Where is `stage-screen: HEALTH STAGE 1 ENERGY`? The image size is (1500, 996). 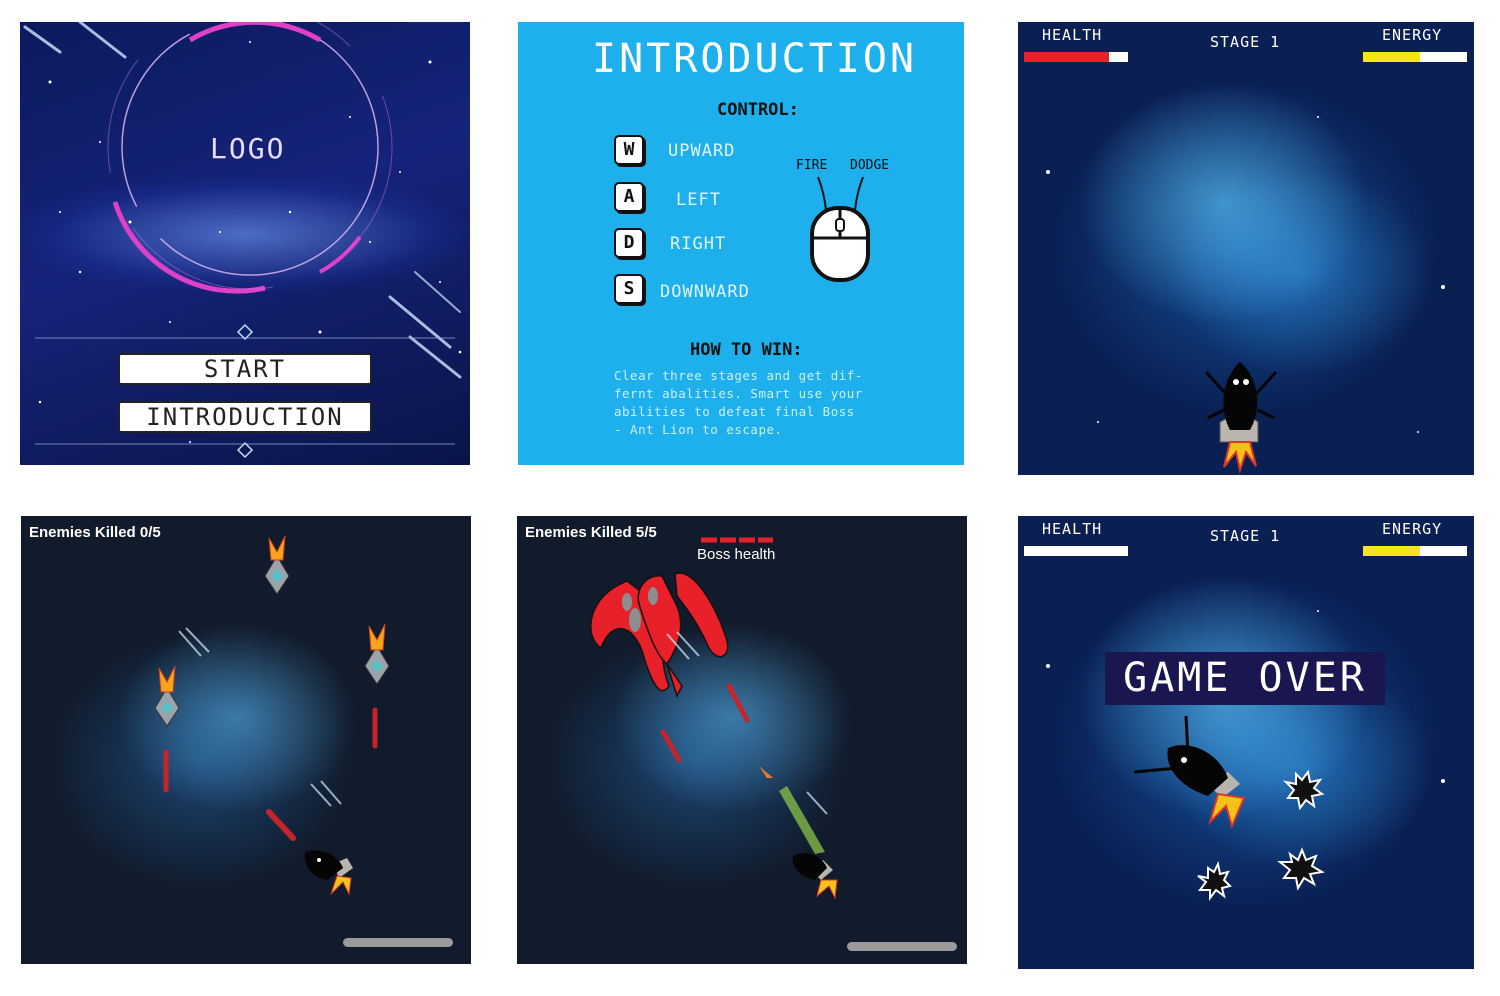 stage-screen: HEALTH STAGE 1 ENERGY is located at coordinates (1246, 248).